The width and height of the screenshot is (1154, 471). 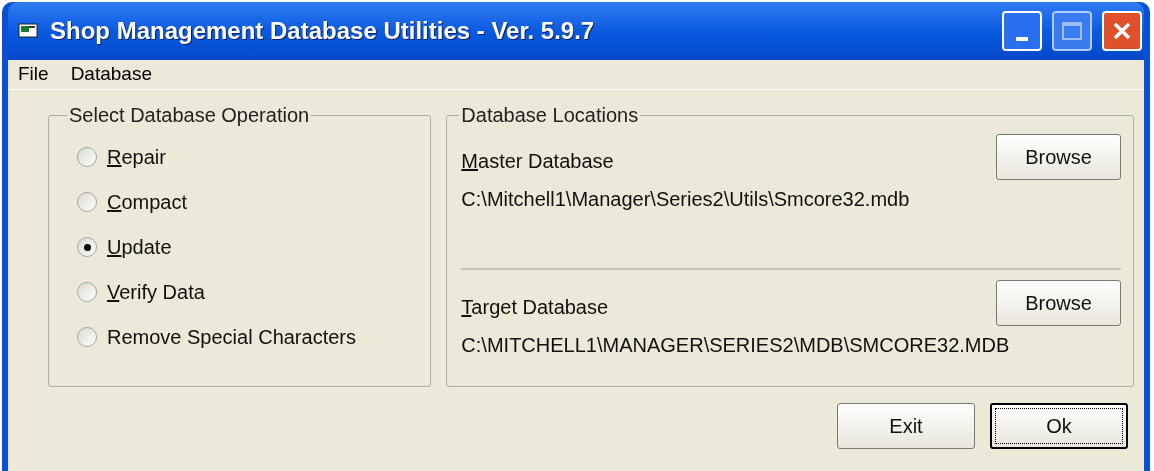 I want to click on radio-option: Update, so click(x=240, y=247).